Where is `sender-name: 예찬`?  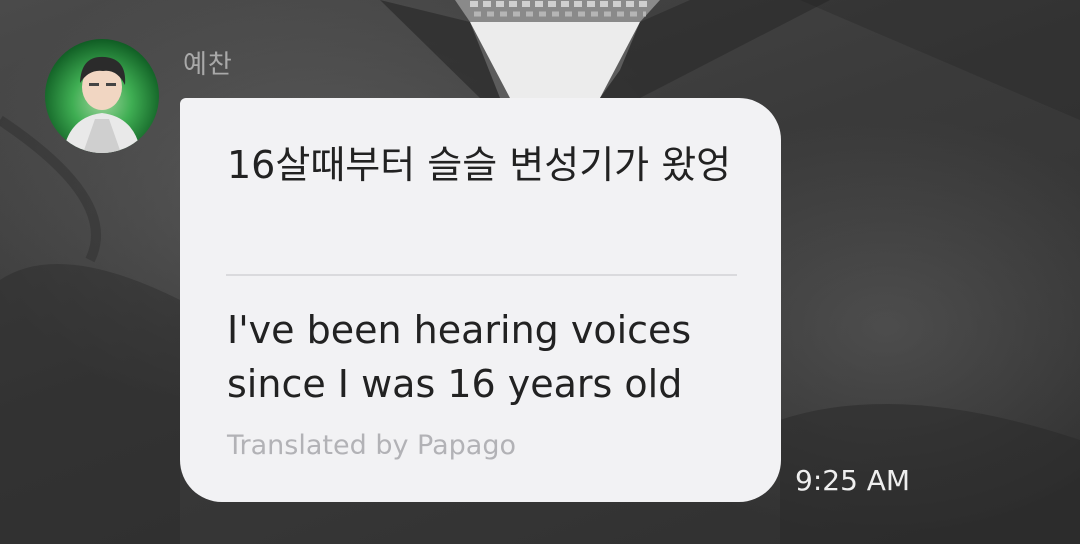
sender-name: 예찬 is located at coordinates (208, 65).